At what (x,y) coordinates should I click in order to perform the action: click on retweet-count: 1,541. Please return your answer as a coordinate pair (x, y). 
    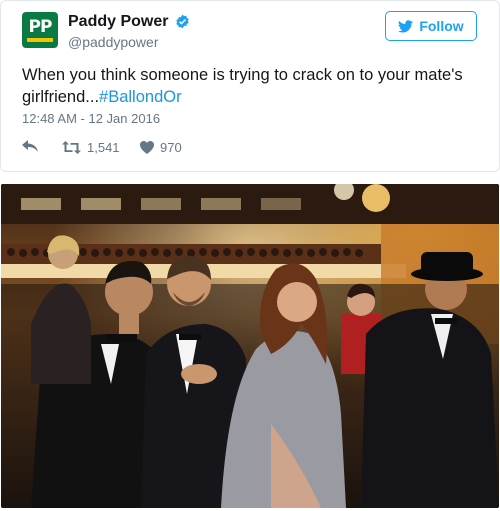
    Looking at the image, I should click on (103, 147).